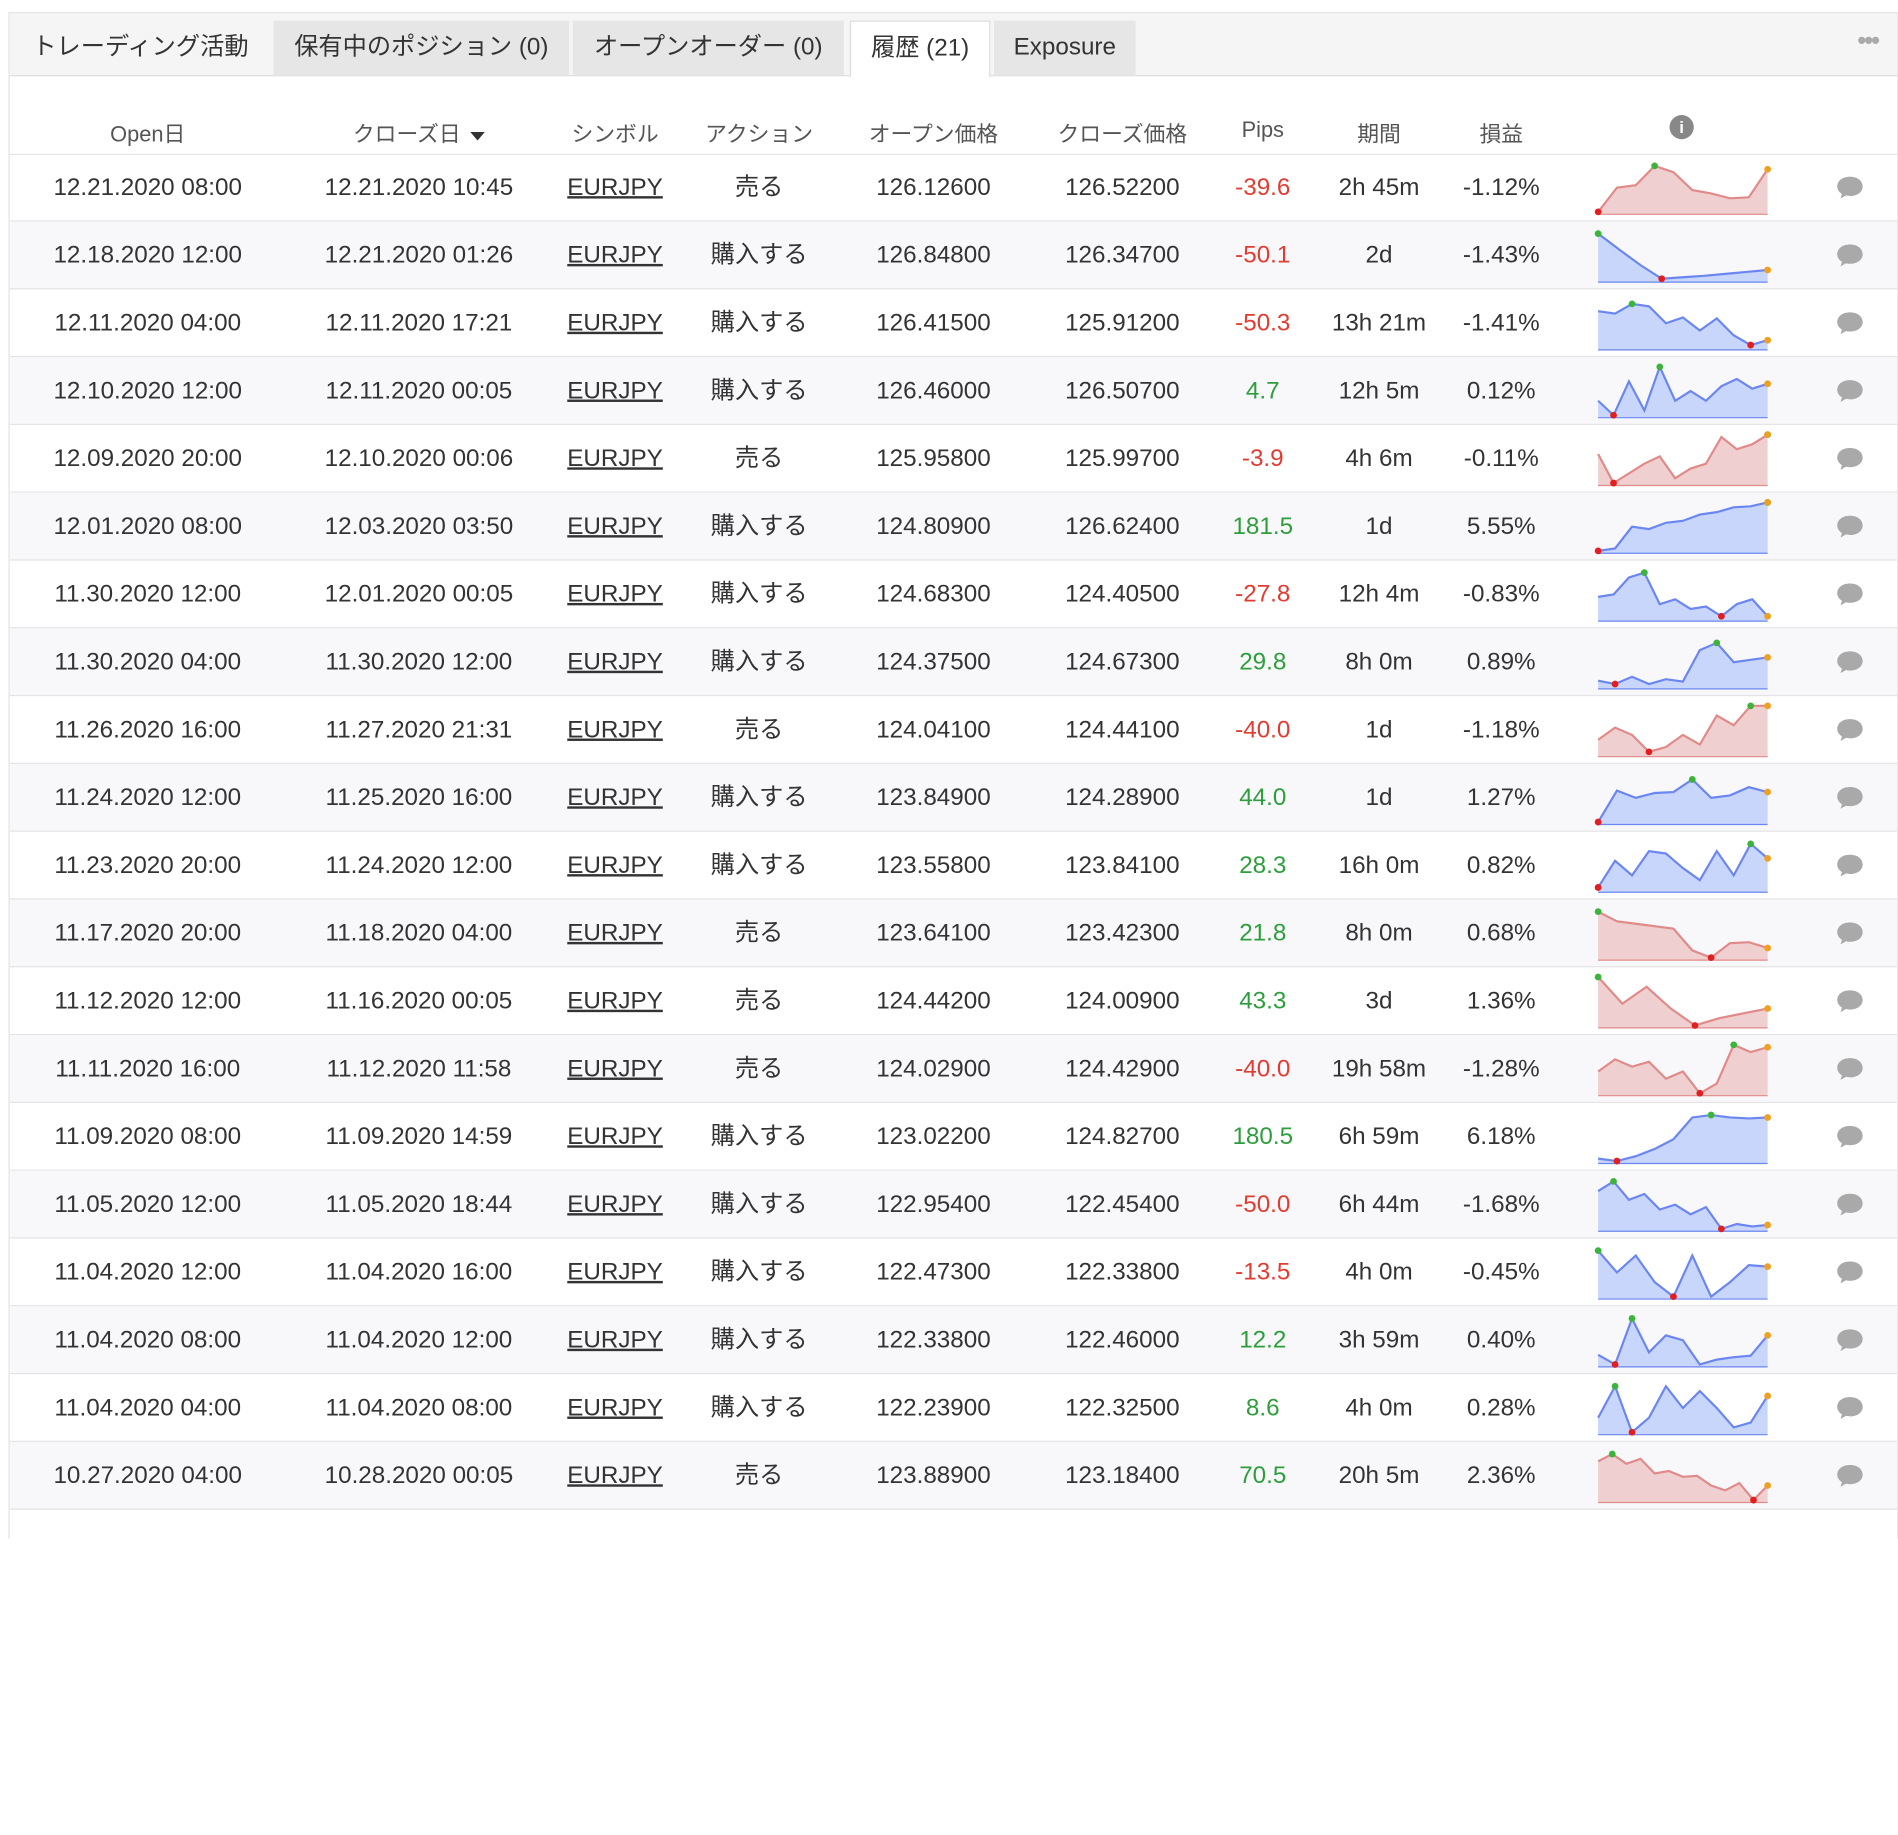  I want to click on close-price-cell: 126.62400, so click(1122, 526).